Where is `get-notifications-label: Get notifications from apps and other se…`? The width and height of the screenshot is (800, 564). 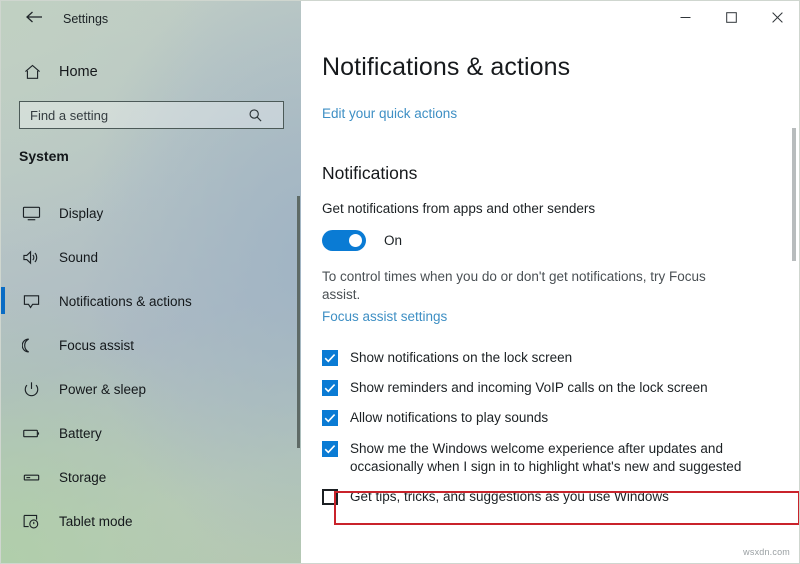
get-notifications-label: Get notifications from apps and other se… is located at coordinates (459, 208).